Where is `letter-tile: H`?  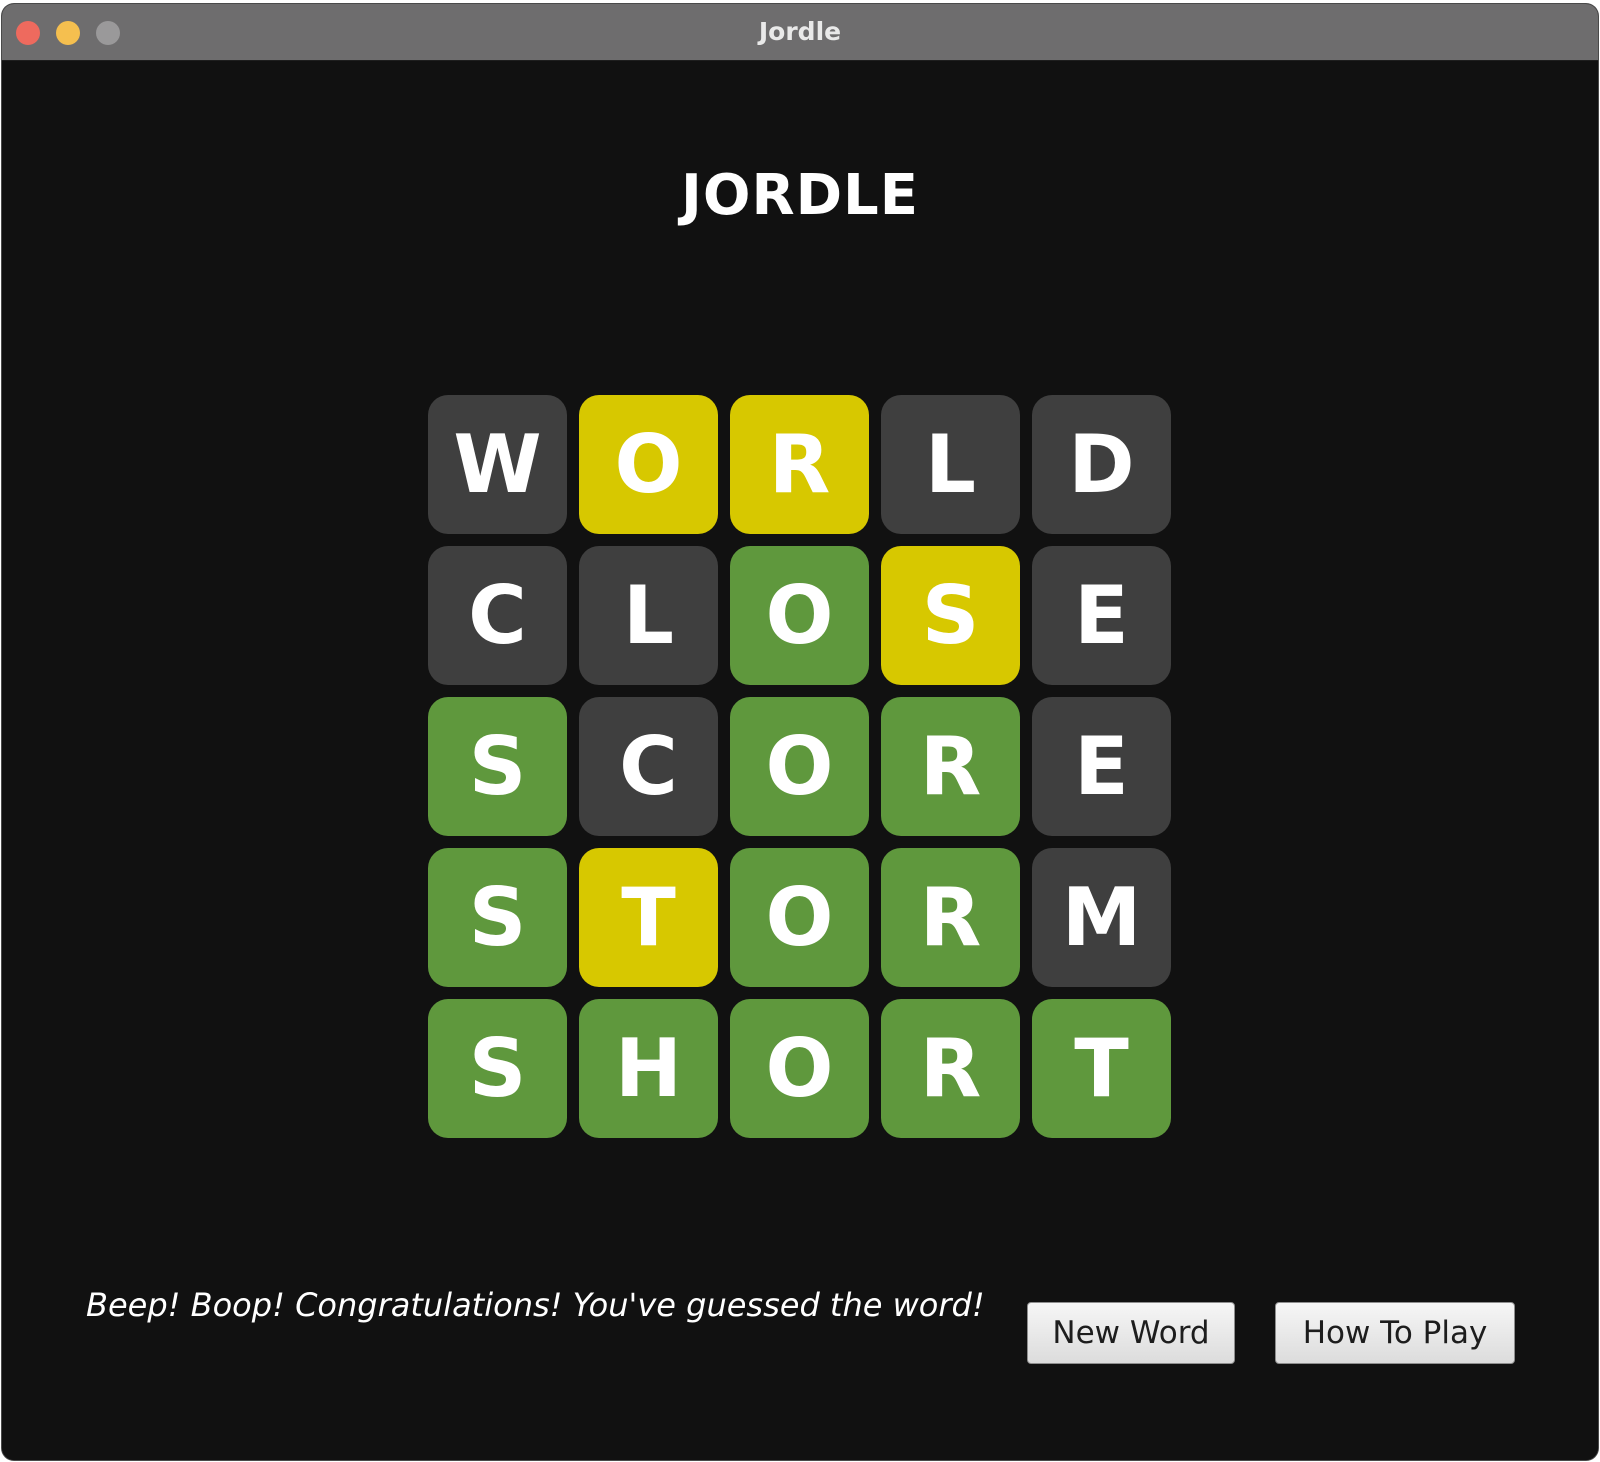 letter-tile: H is located at coordinates (648, 1068).